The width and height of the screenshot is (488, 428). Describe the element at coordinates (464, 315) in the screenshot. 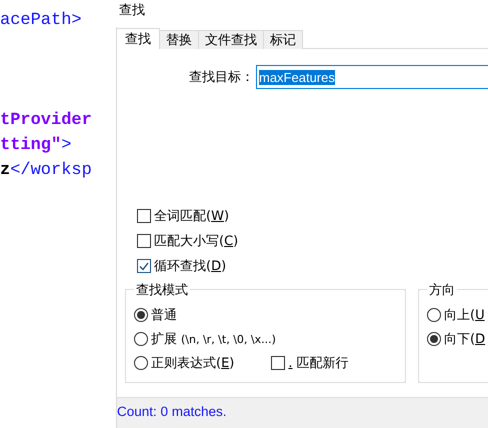

I see `radio-label: 向上(U` at that location.